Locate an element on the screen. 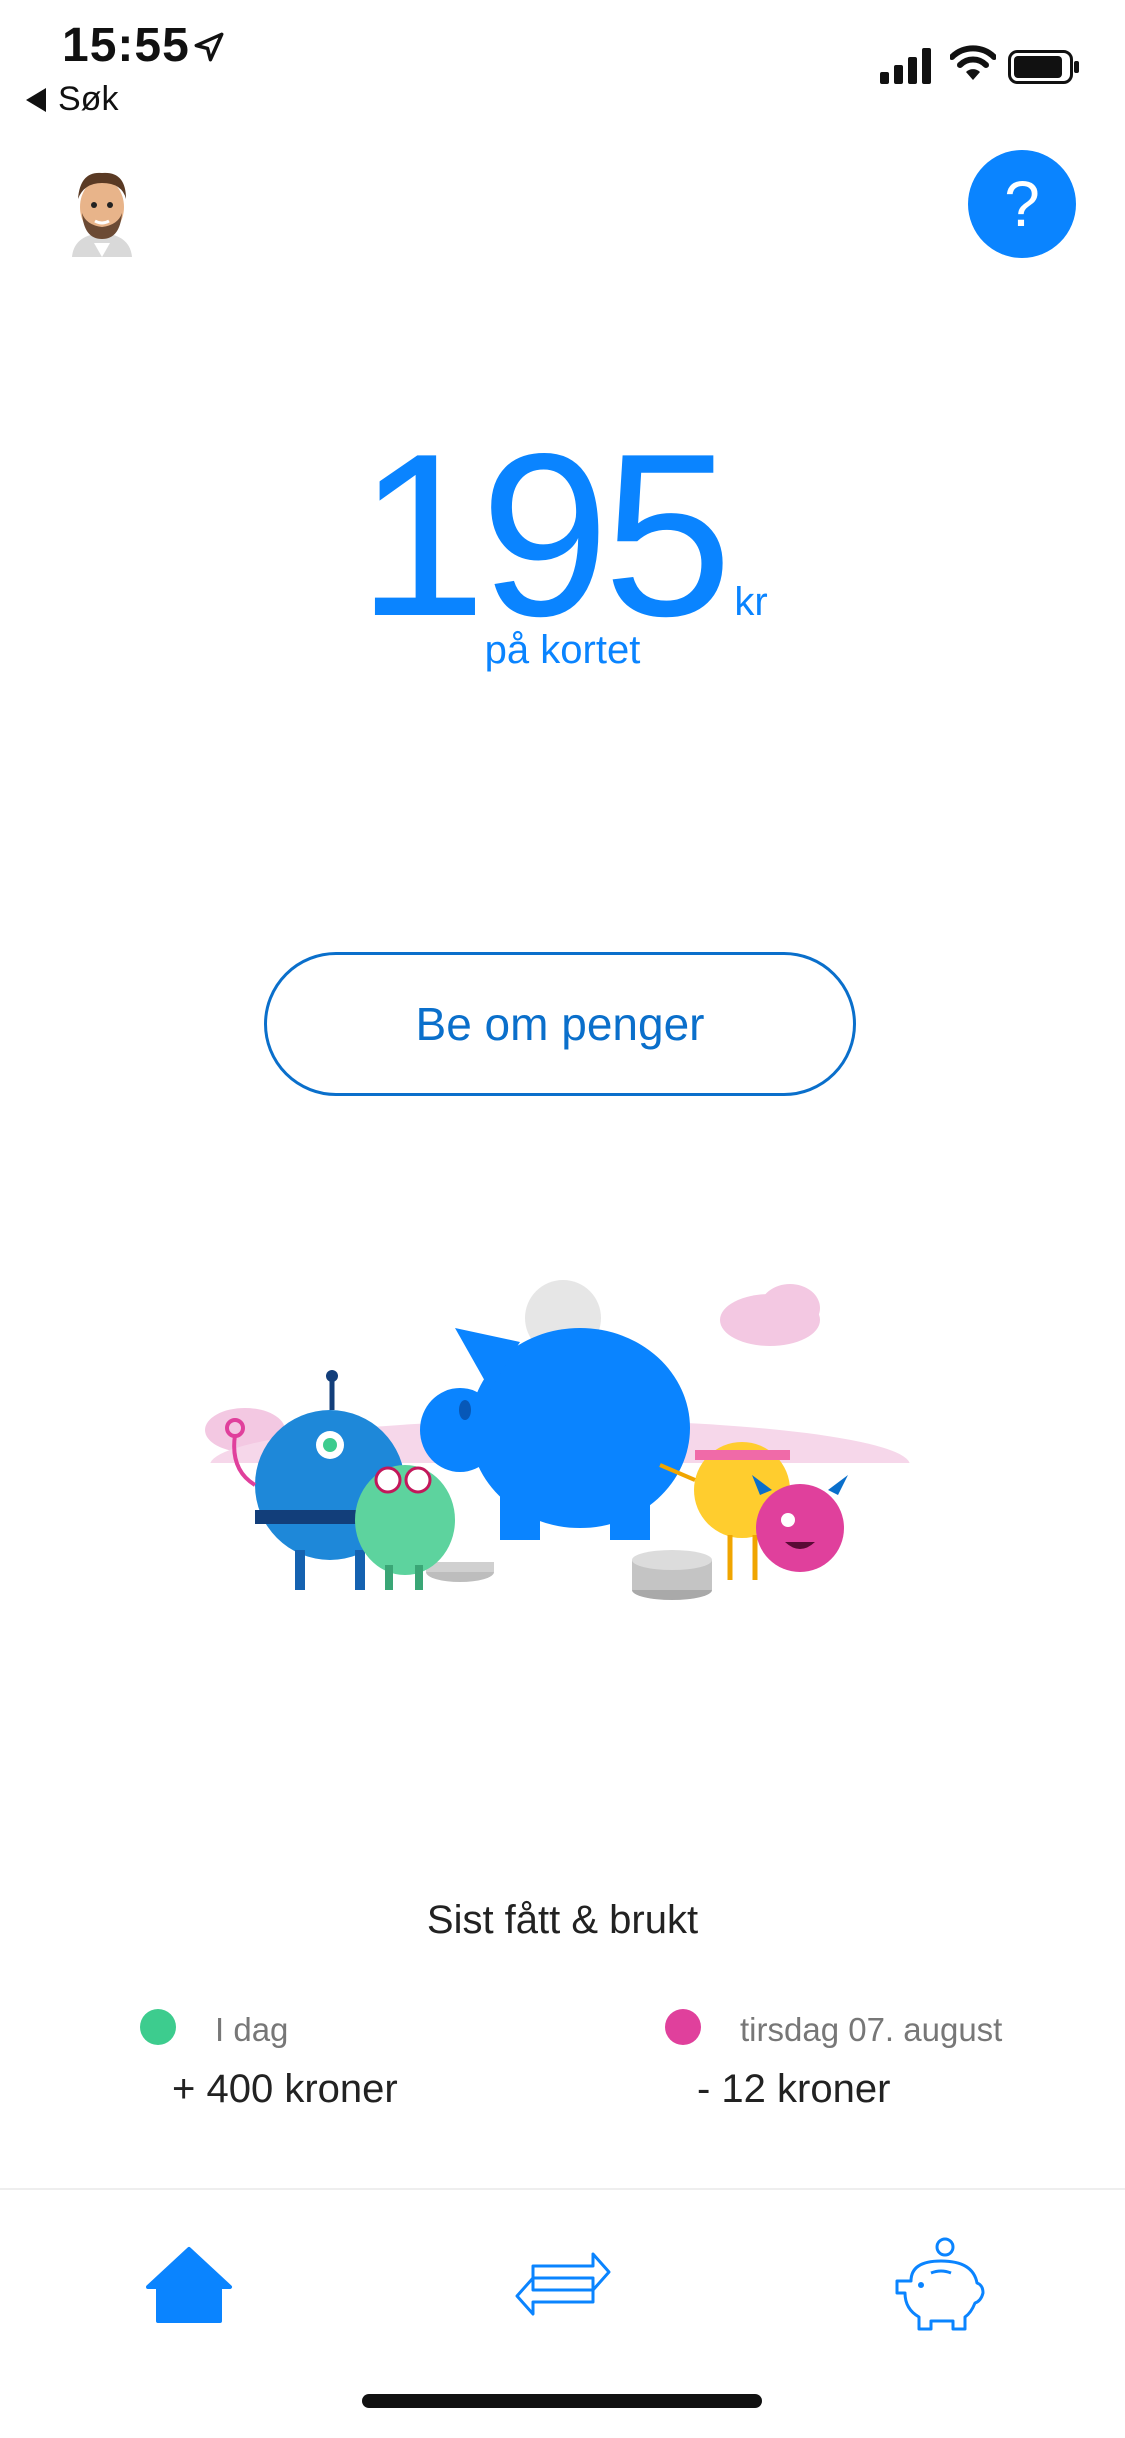  location-arrow-icon is located at coordinates (209, 47).